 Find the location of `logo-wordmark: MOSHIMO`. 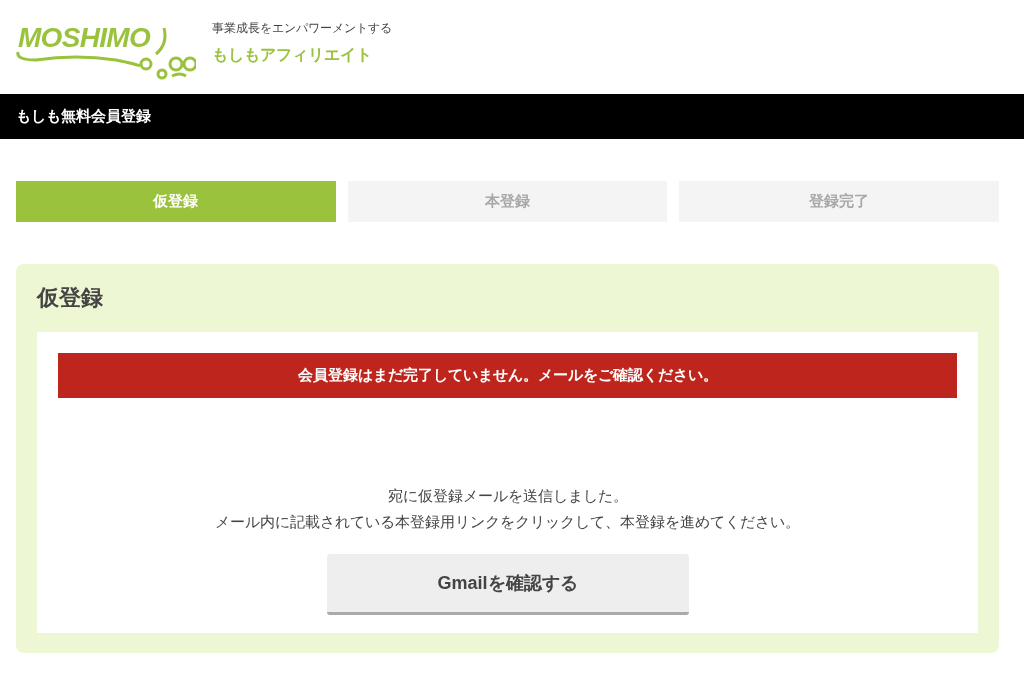

logo-wordmark: MOSHIMO is located at coordinates (84, 38).